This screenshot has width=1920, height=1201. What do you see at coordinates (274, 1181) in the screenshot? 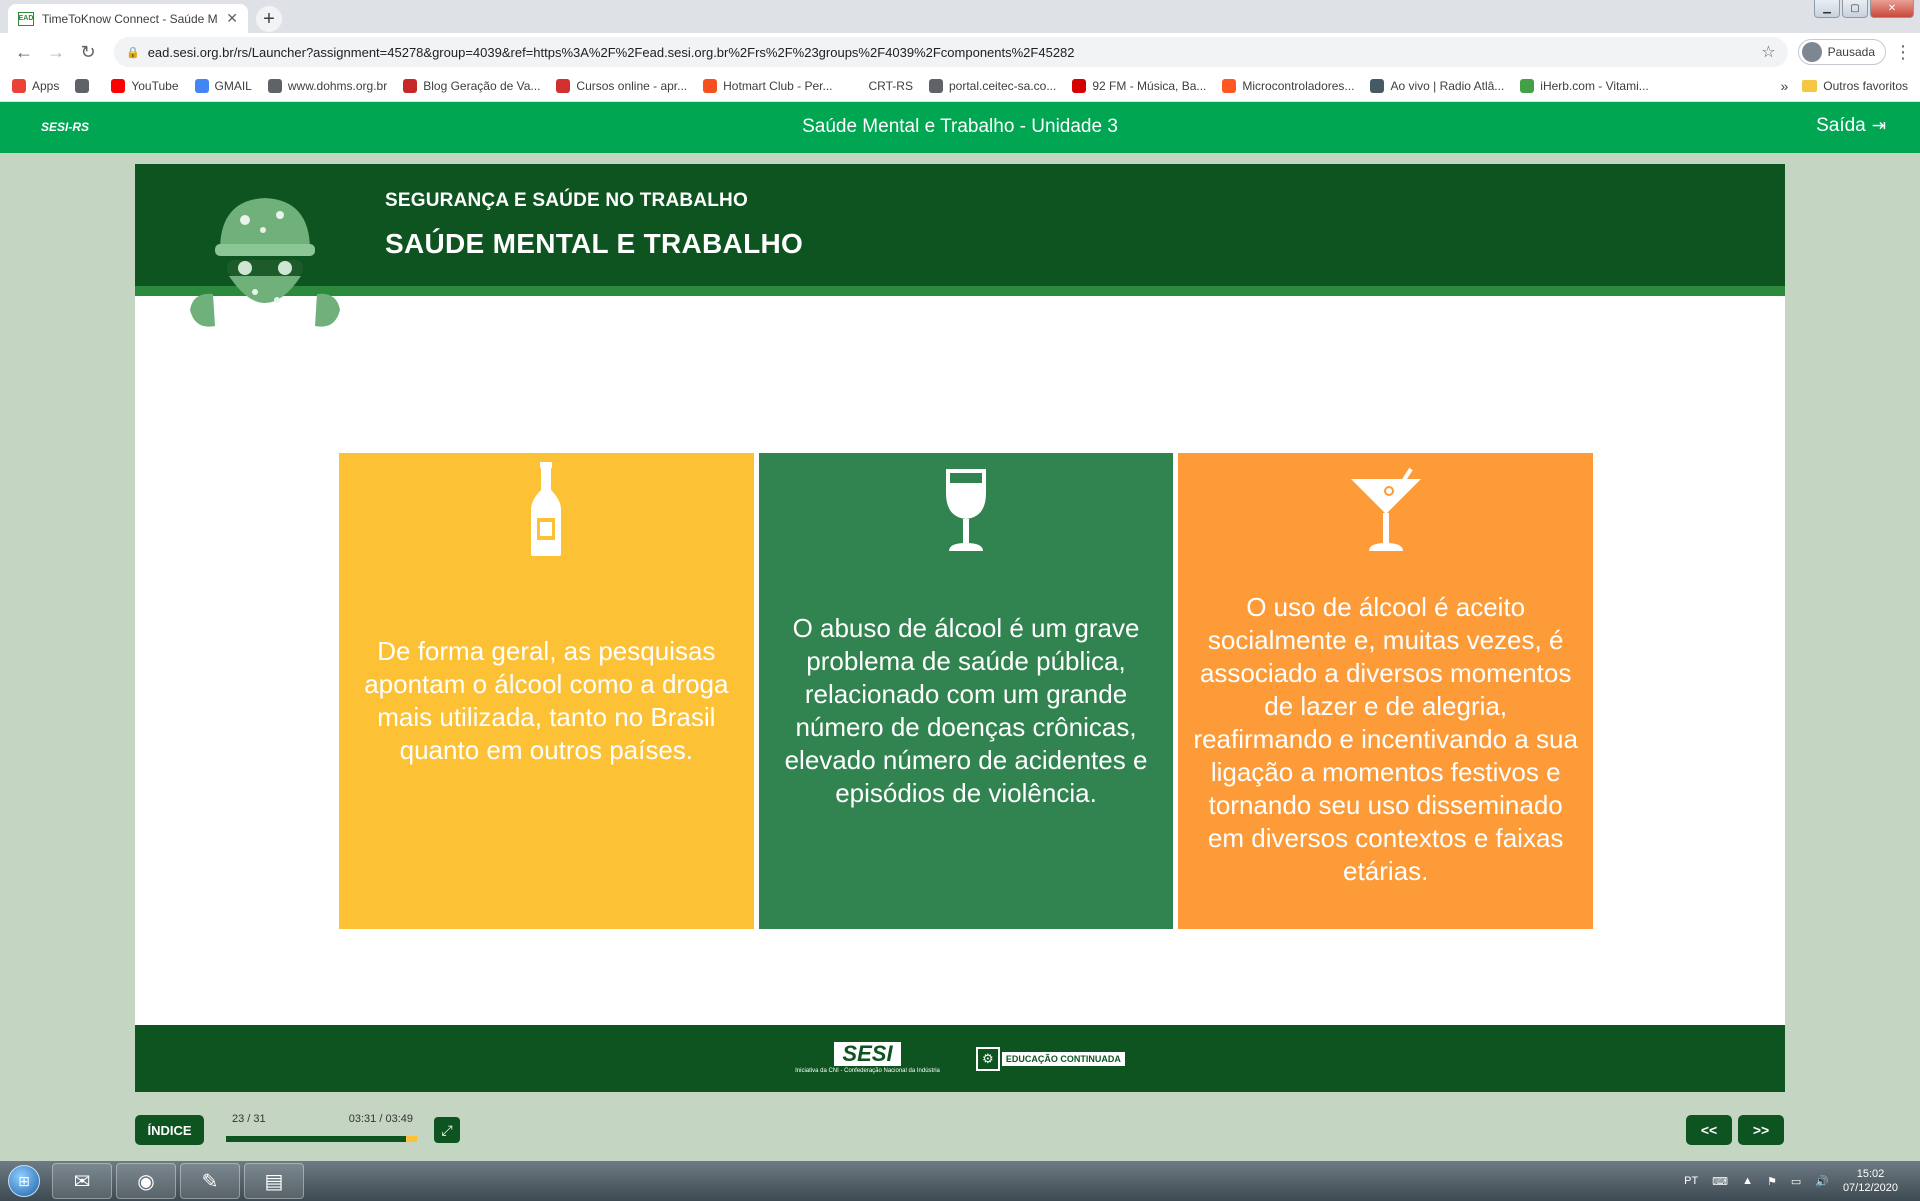
I see `explorer-app-icon: ▤` at bounding box center [274, 1181].